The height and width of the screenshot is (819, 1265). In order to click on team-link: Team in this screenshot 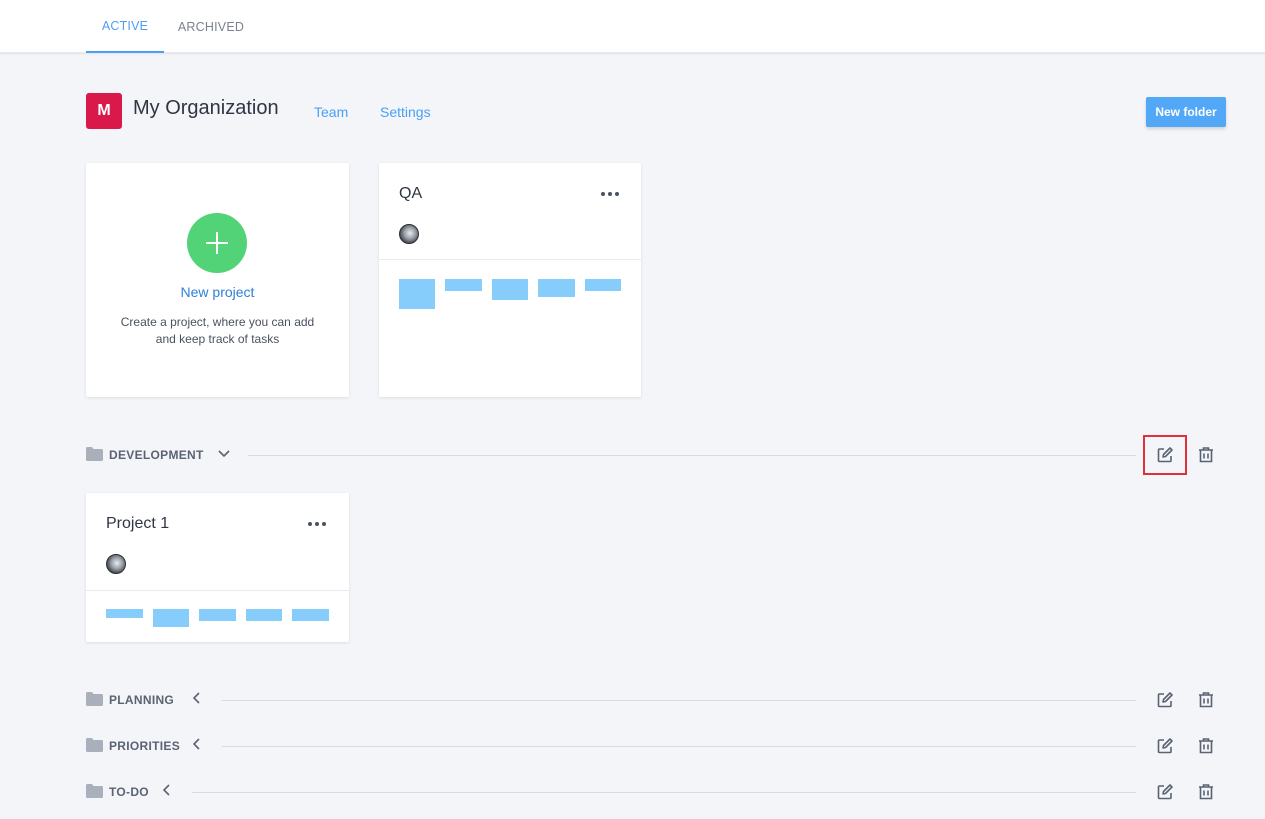, I will do `click(331, 112)`.